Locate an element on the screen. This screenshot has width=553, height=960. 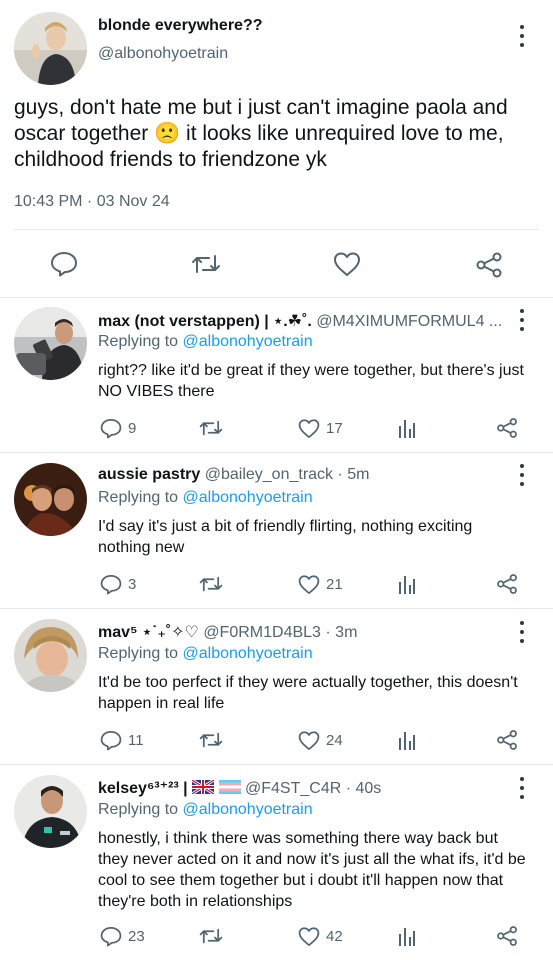
reply-count: 23 is located at coordinates (136, 936).